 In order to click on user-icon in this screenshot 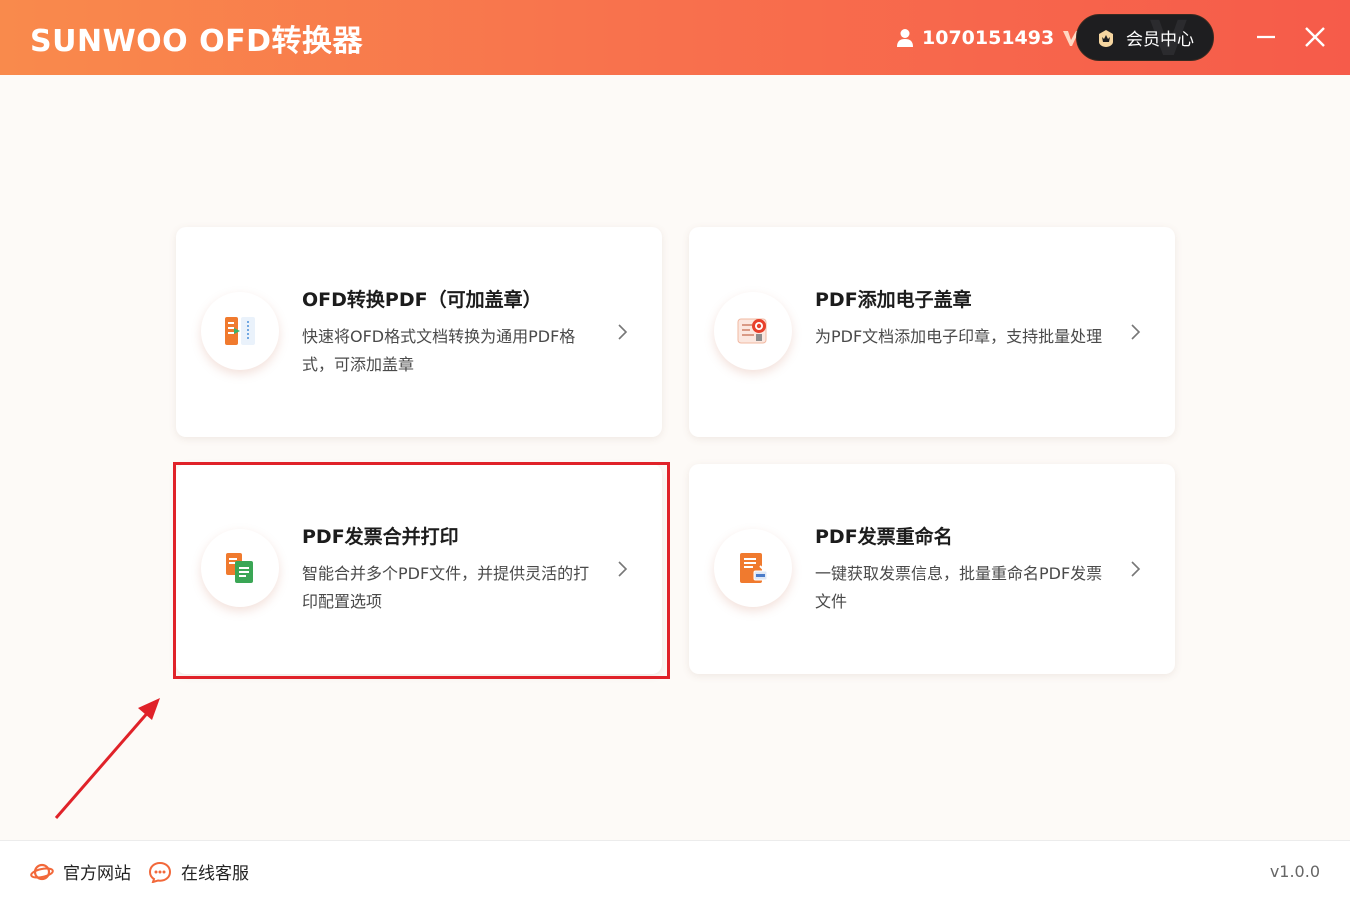, I will do `click(905, 38)`.